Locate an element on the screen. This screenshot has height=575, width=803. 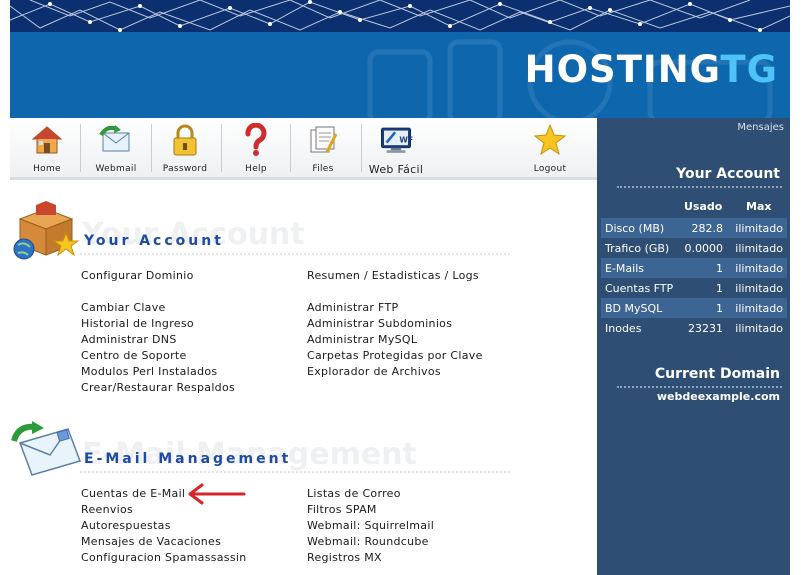
link-resumen-estadisticas: Resumen / Estadisticas / Logs is located at coordinates (393, 275).